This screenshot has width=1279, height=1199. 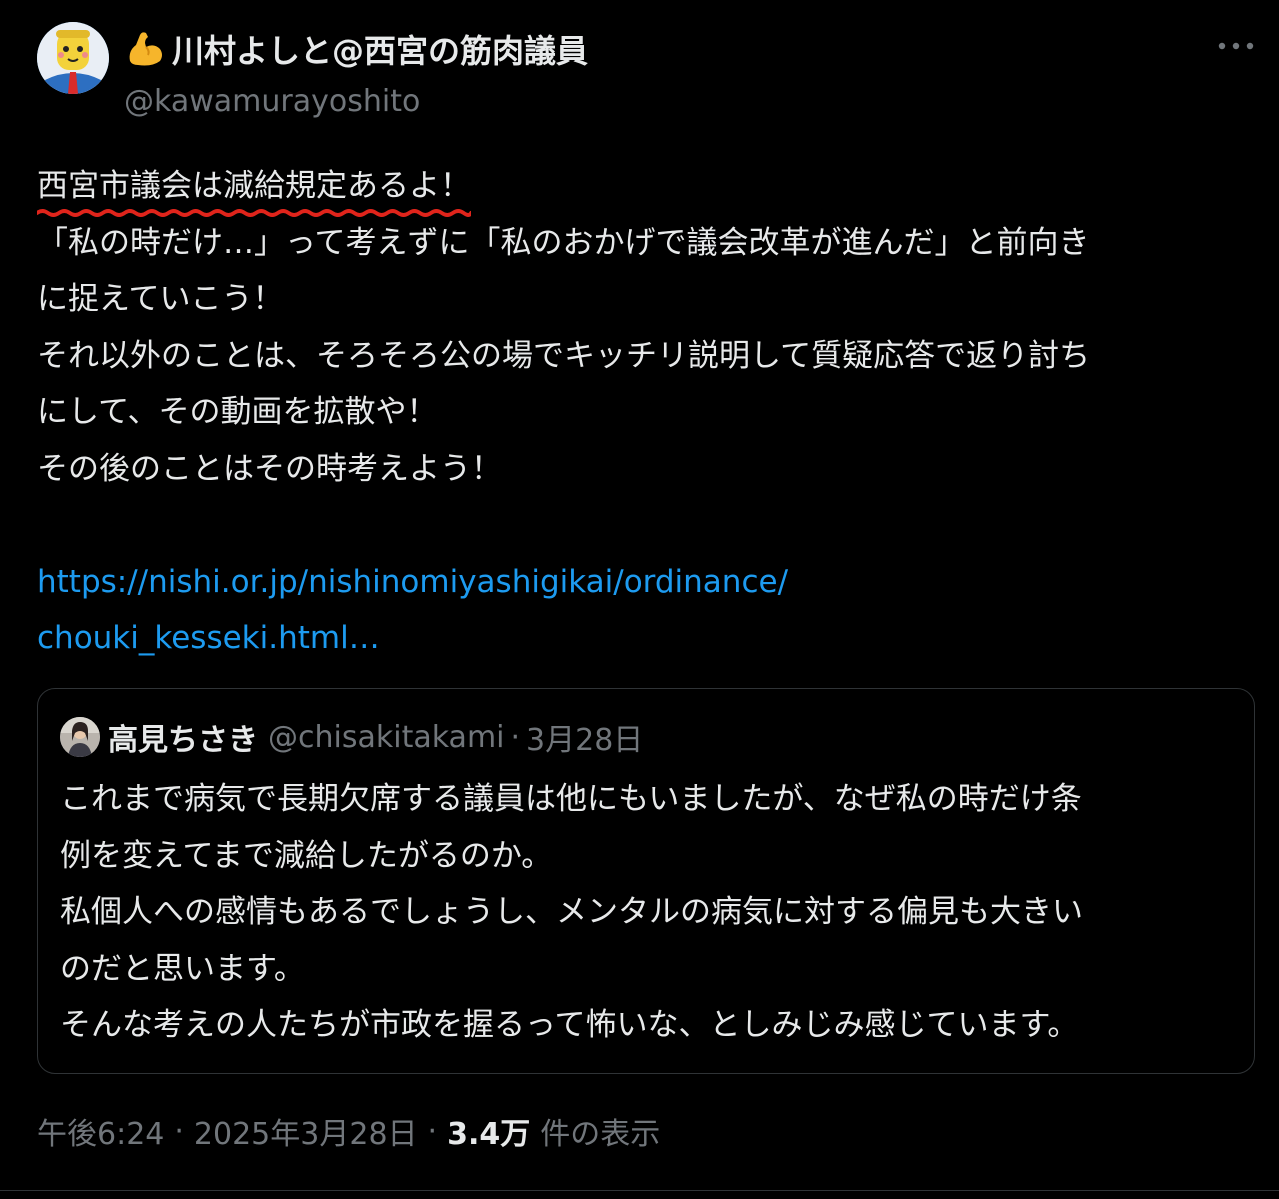 I want to click on tweet-line: に捉えていこう！, so click(x=160, y=299).